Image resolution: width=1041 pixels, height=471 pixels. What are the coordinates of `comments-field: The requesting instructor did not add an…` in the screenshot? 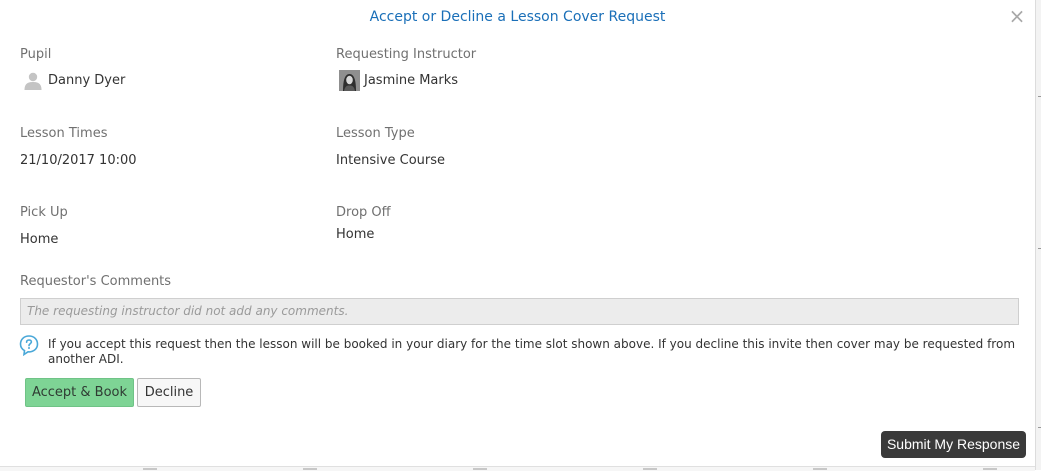 It's located at (519, 311).